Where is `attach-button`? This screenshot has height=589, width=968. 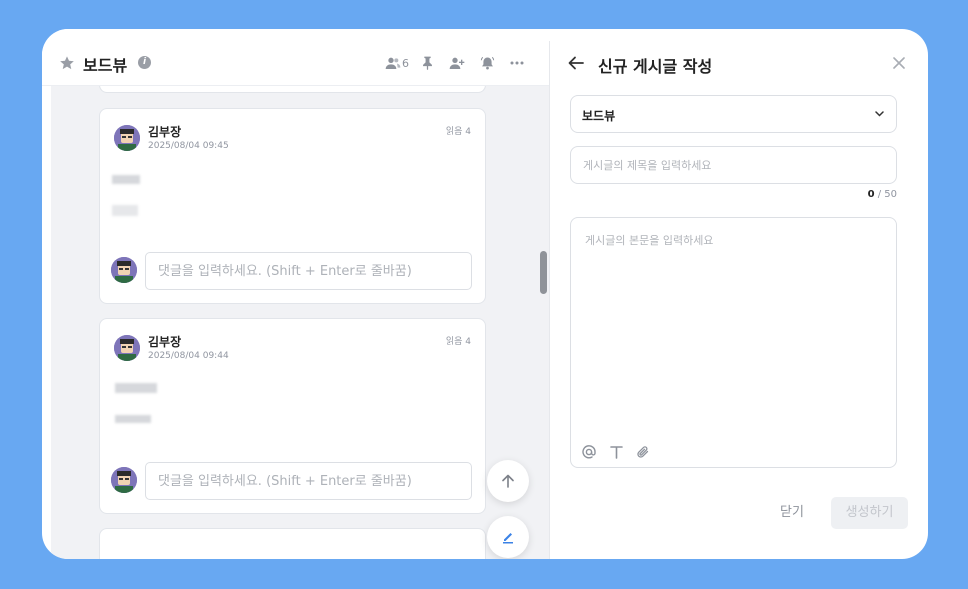 attach-button is located at coordinates (643, 452).